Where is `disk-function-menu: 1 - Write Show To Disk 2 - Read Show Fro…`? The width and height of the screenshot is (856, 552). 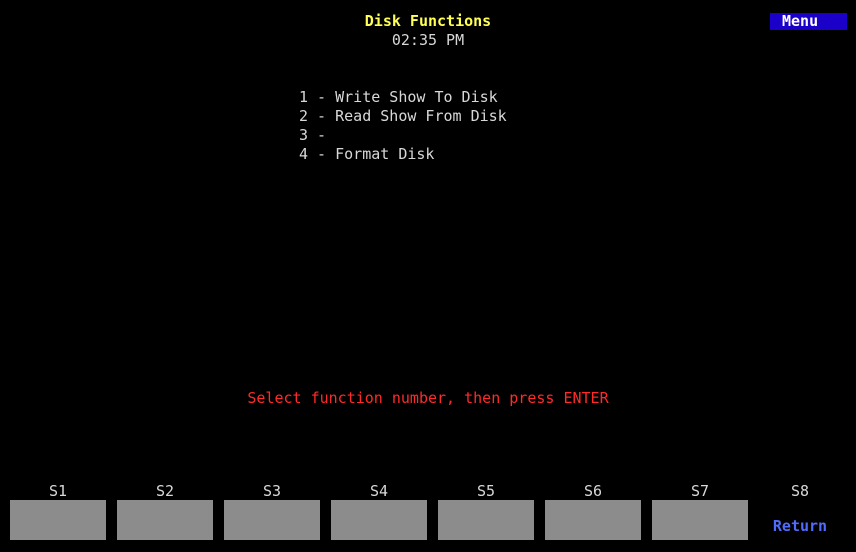 disk-function-menu: 1 - Write Show To Disk 2 - Read Show Fro… is located at coordinates (403, 126).